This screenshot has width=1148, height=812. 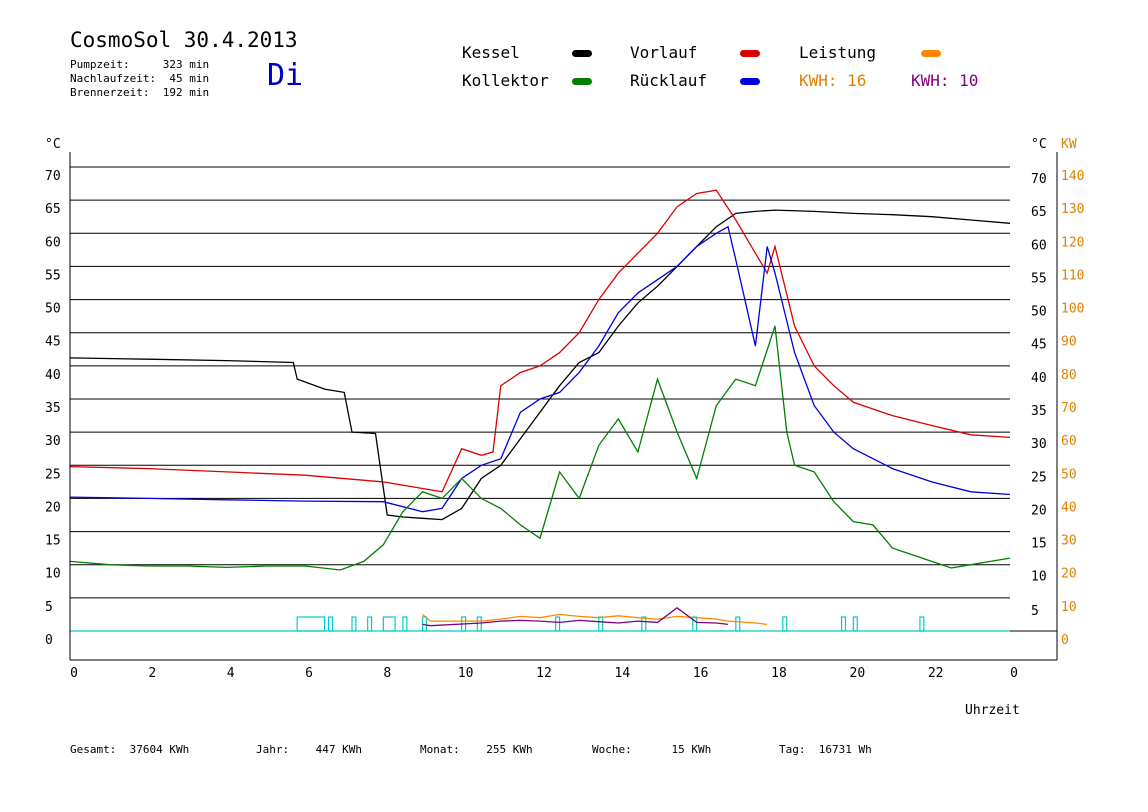 I want to click on y-tick-right-low: 5, so click(x=1035, y=611).